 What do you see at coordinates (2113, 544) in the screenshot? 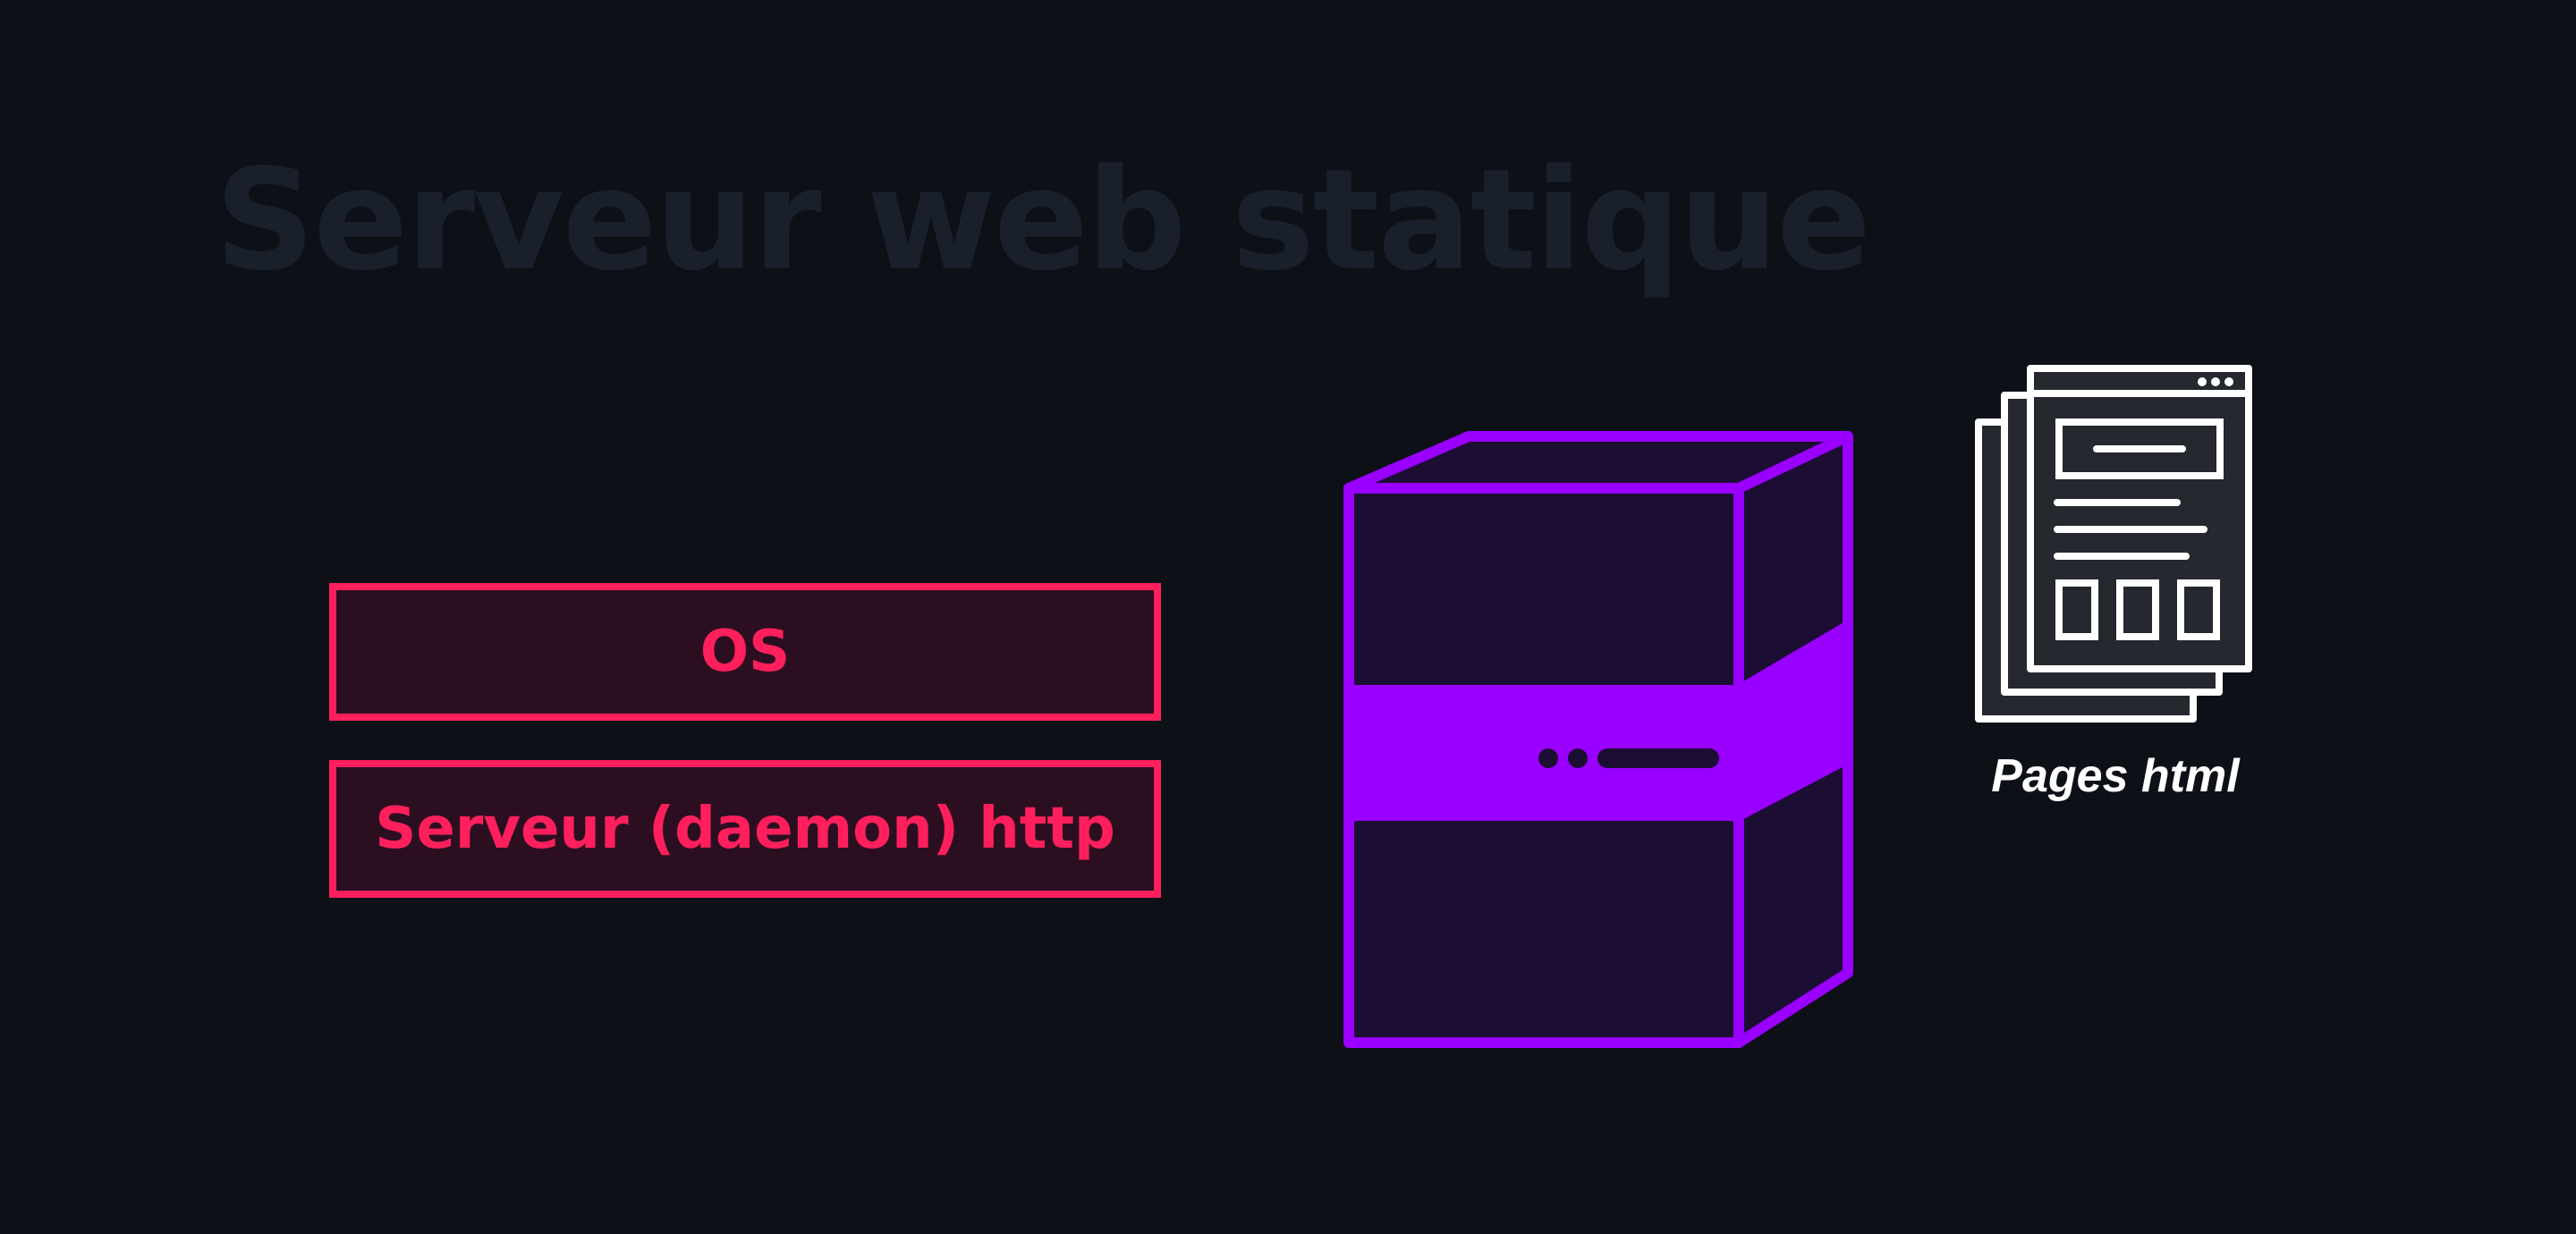
I see `web-pages-icon` at bounding box center [2113, 544].